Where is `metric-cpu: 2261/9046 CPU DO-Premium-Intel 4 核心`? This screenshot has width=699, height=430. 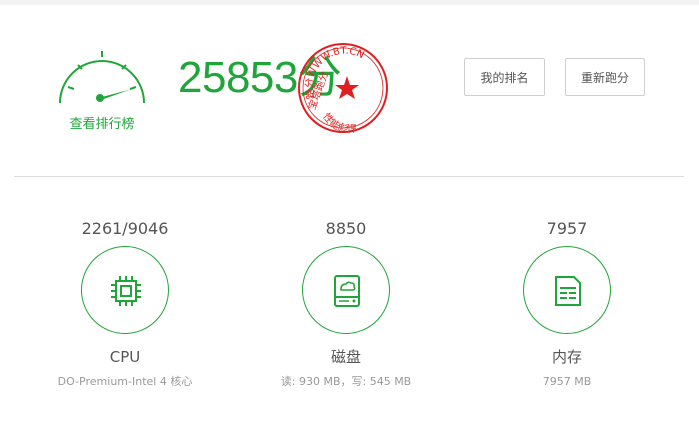
metric-cpu: 2261/9046 CPU DO-Premium-Intel 4 核心 is located at coordinates (125, 301).